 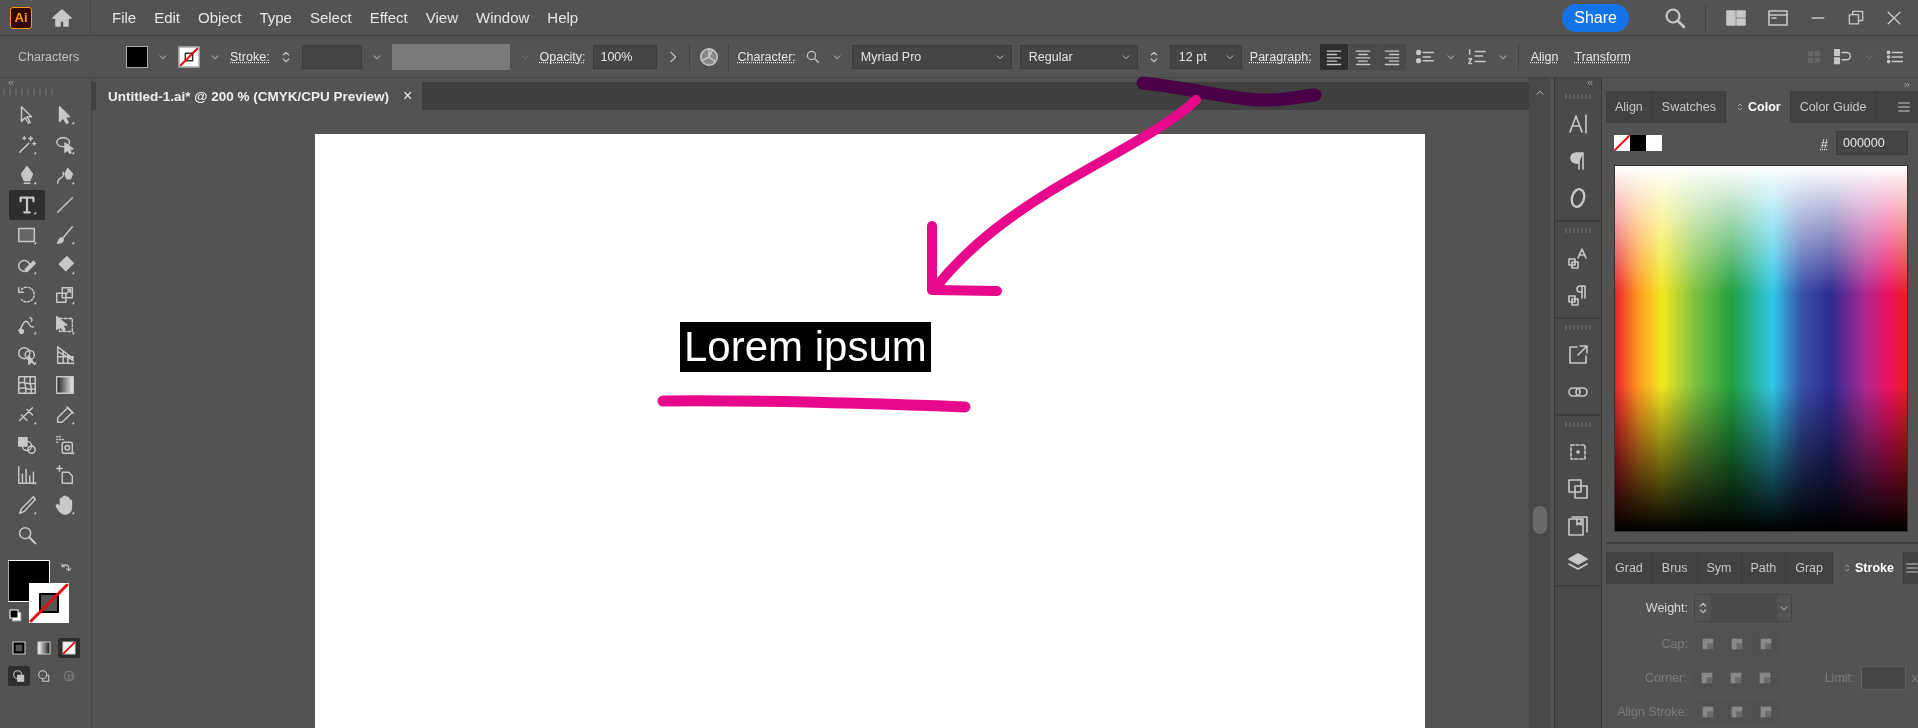 I want to click on draw-mode-button, so click(x=19, y=676).